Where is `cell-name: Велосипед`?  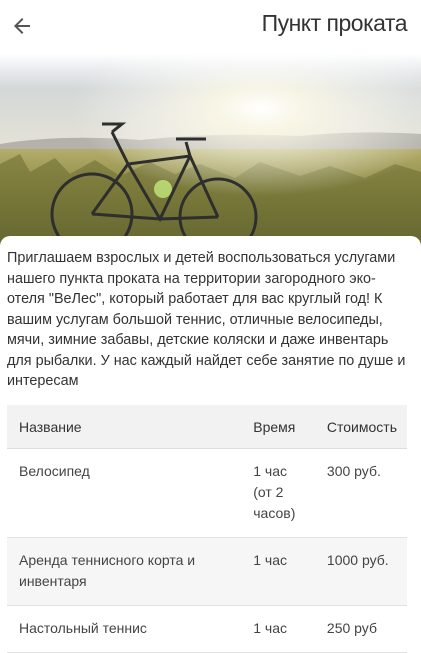
cell-name: Велосипед is located at coordinates (124, 493).